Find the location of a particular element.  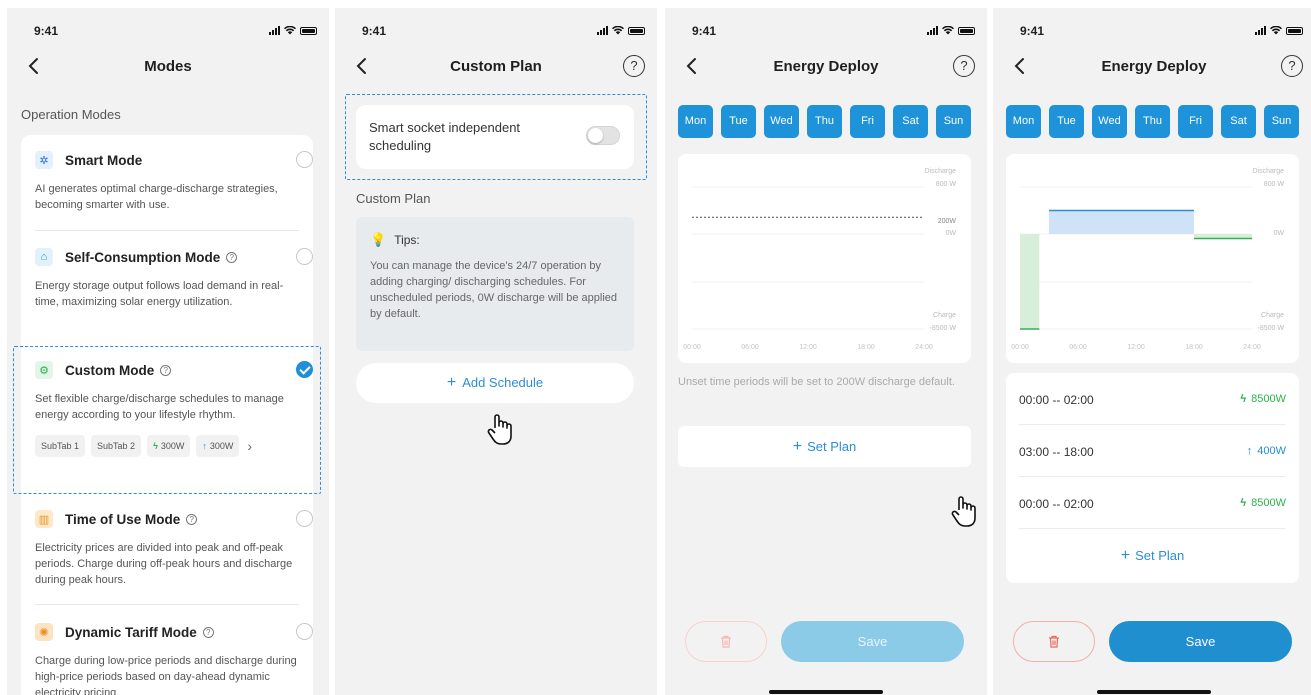

mode-radio-selected is located at coordinates (304, 369).